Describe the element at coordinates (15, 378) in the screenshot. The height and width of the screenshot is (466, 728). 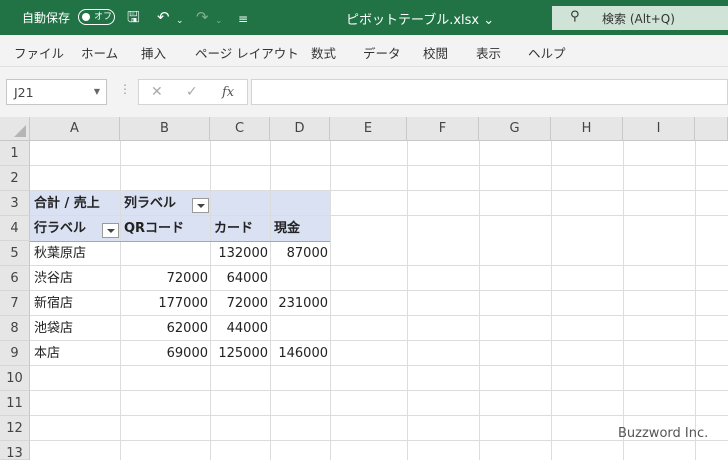
I see `row-header-10: 10` at that location.